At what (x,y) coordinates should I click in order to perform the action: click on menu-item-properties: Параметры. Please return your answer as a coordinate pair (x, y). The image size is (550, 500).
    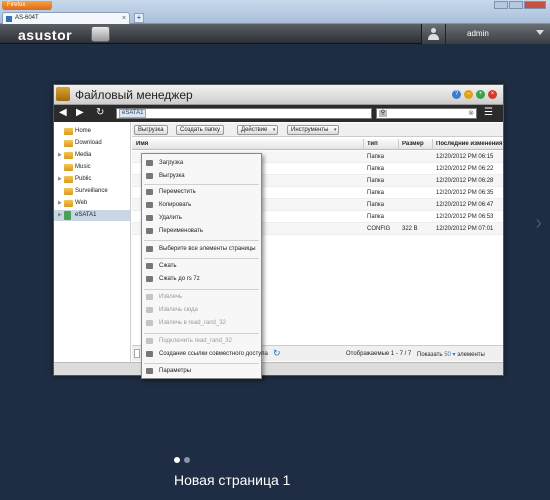
    Looking at the image, I should click on (201, 371).